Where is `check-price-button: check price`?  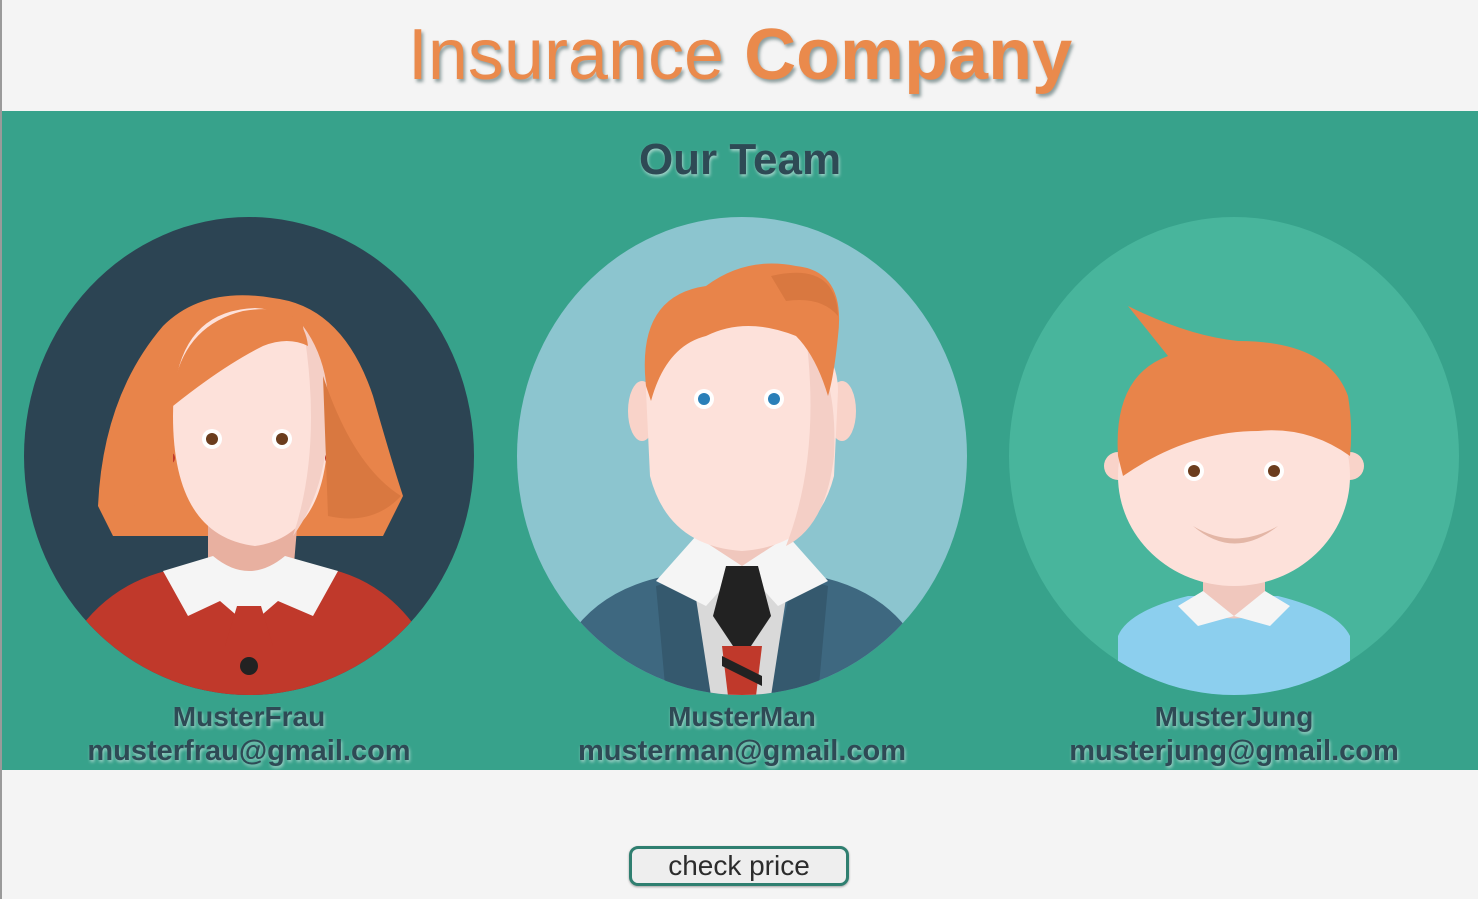 check-price-button: check price is located at coordinates (739, 866).